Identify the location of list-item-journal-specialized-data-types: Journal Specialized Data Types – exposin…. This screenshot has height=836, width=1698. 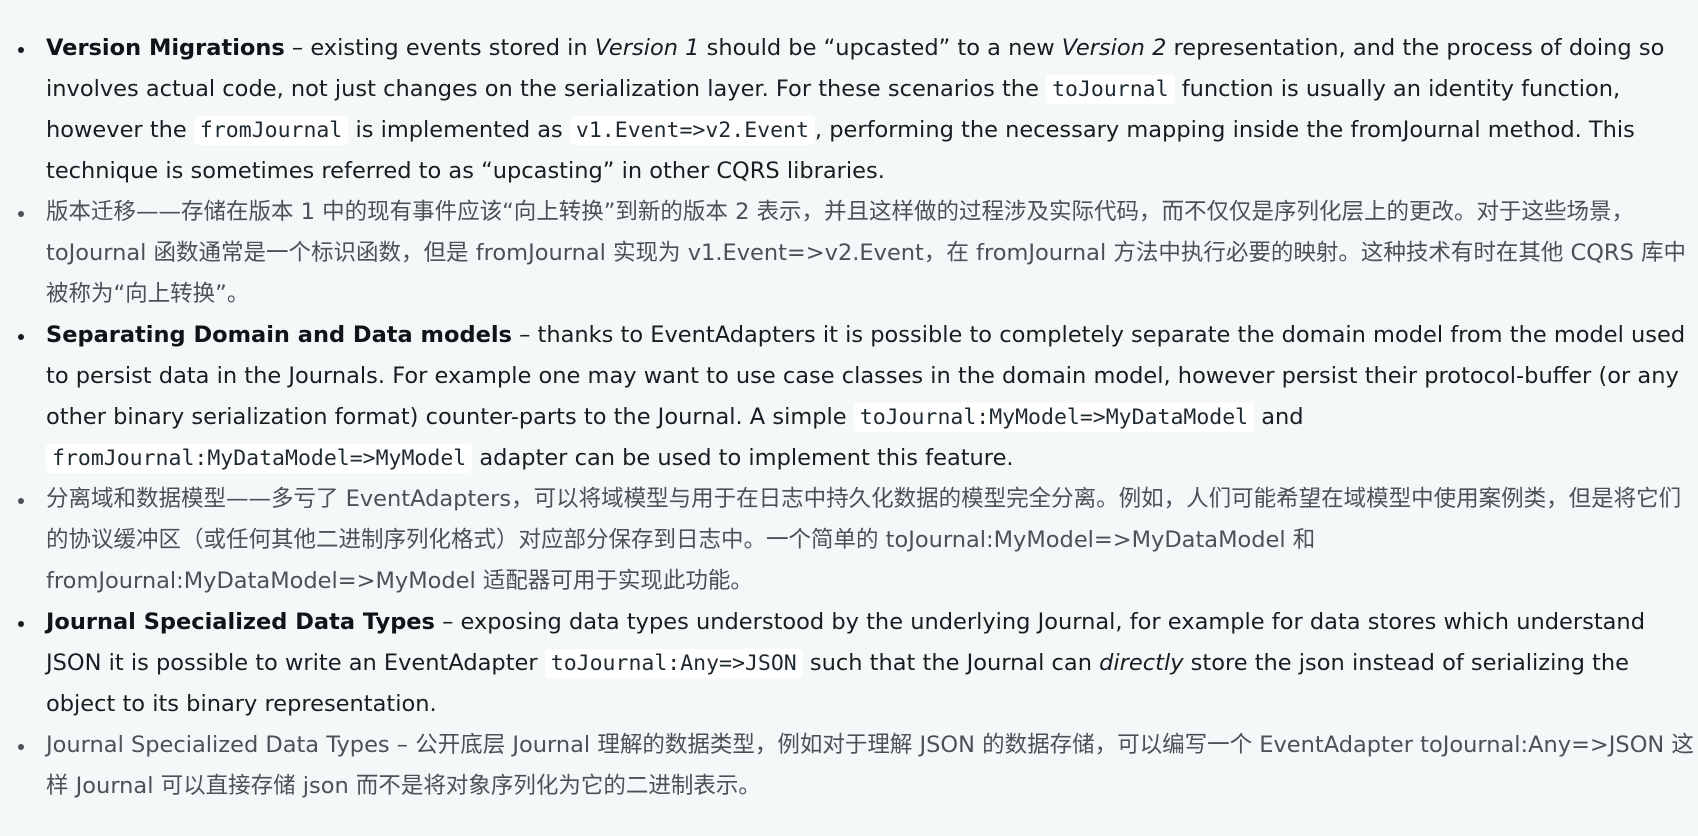
(849, 663).